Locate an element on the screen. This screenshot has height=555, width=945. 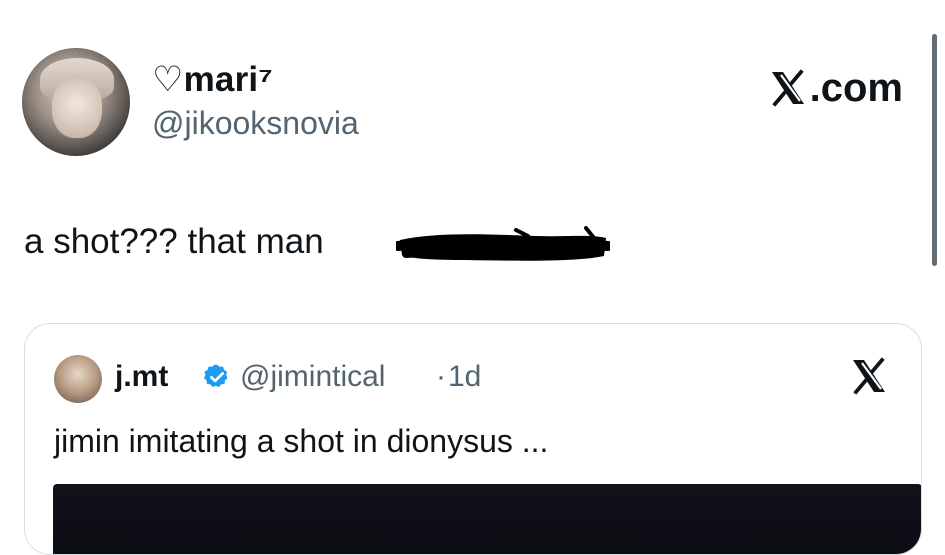
x-brand: .com is located at coordinates (835, 88).